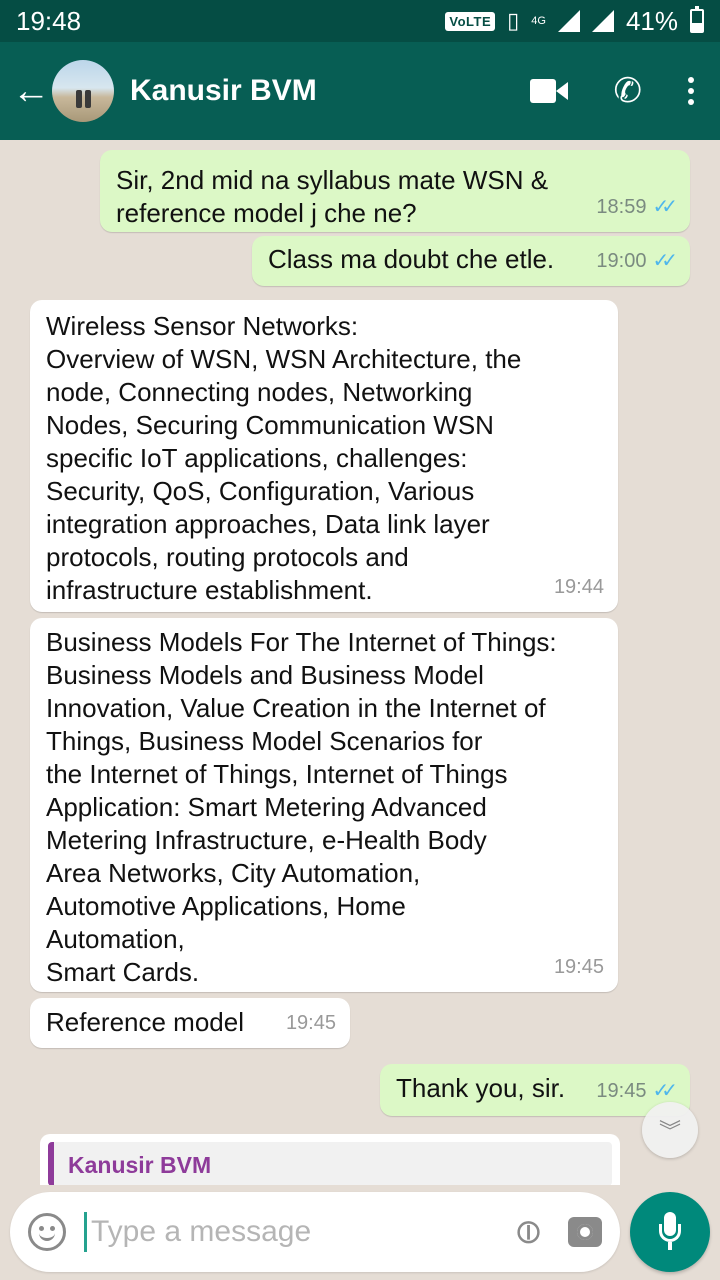 This screenshot has width=720, height=1280. What do you see at coordinates (621, 261) in the screenshot?
I see `message-time: 19:00` at bounding box center [621, 261].